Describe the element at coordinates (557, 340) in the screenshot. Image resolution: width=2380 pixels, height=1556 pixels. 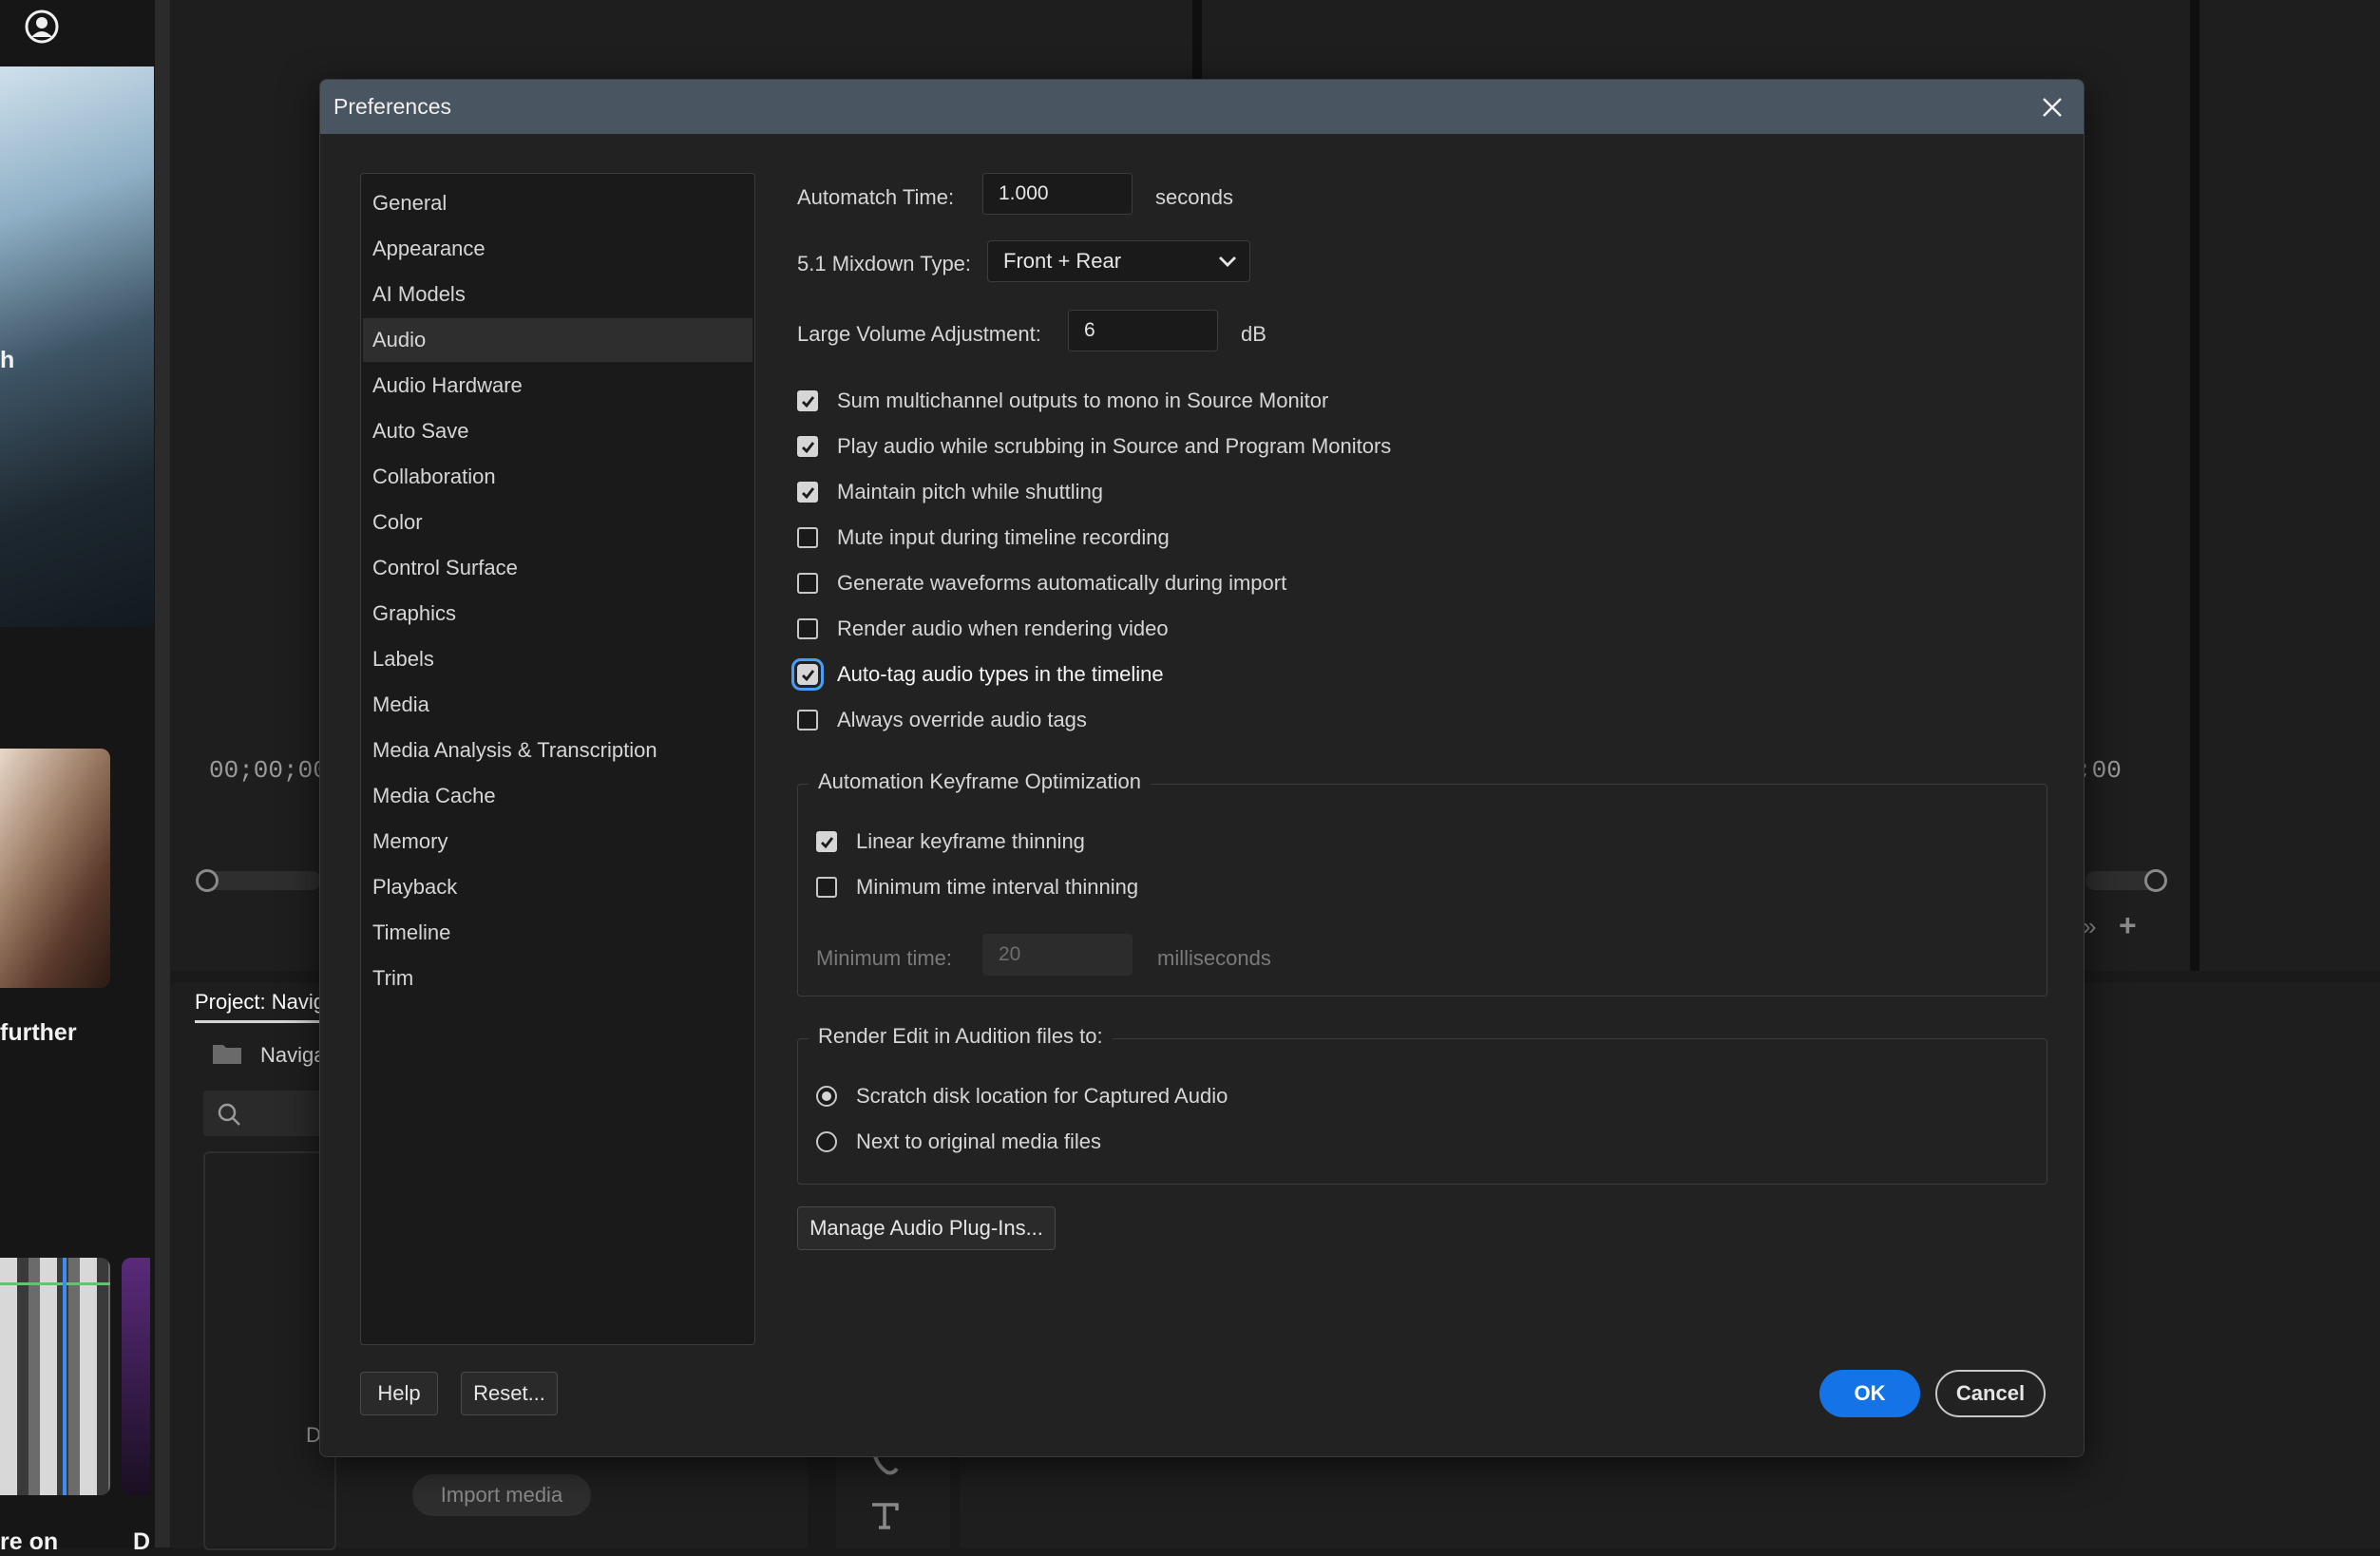
I see `category-audio: Audio` at that location.